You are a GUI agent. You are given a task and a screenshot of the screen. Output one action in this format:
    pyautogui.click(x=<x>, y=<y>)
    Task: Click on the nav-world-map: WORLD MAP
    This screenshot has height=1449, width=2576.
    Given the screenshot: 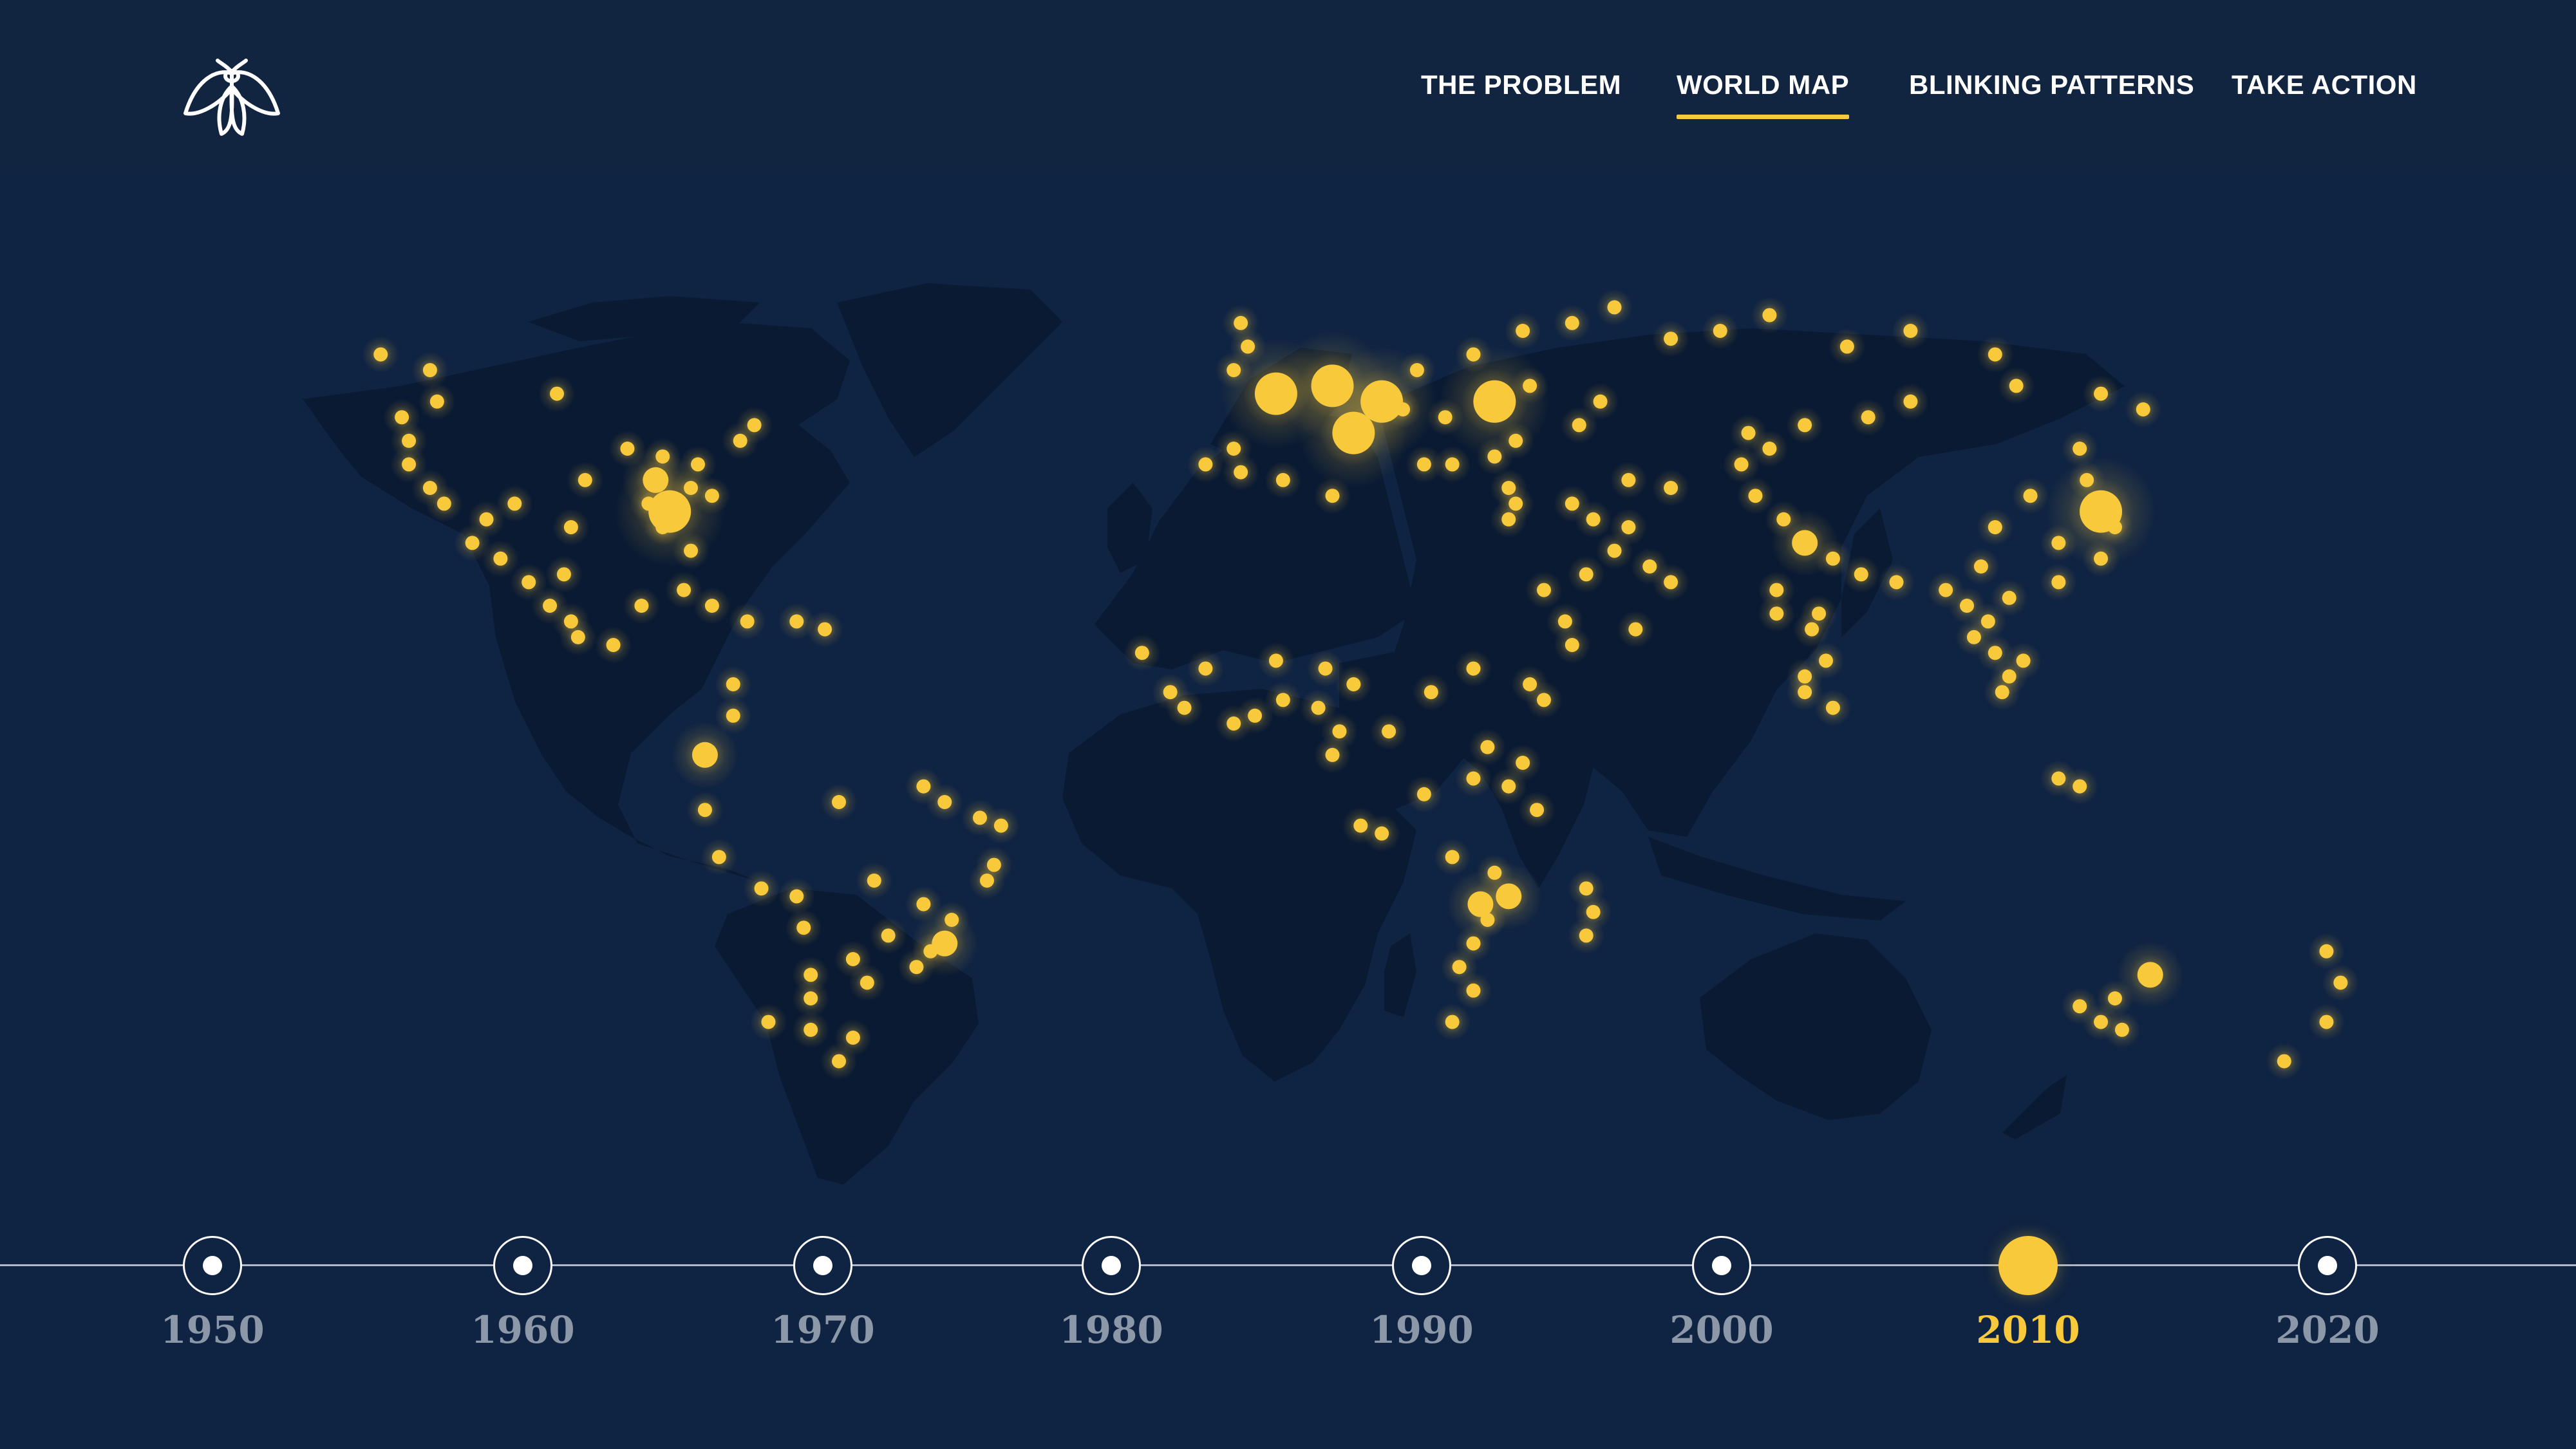 What is the action you would take?
    pyautogui.click(x=1763, y=94)
    